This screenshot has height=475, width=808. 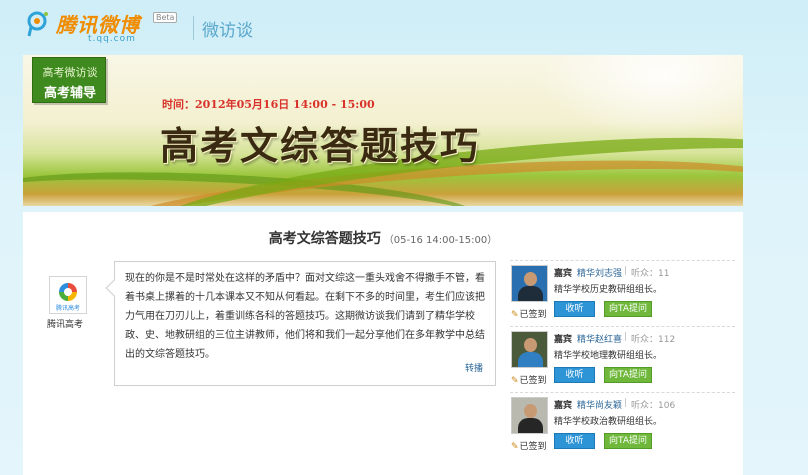 What do you see at coordinates (67, 308) in the screenshot?
I see `host-avatar-label: 腾讯高考` at bounding box center [67, 308].